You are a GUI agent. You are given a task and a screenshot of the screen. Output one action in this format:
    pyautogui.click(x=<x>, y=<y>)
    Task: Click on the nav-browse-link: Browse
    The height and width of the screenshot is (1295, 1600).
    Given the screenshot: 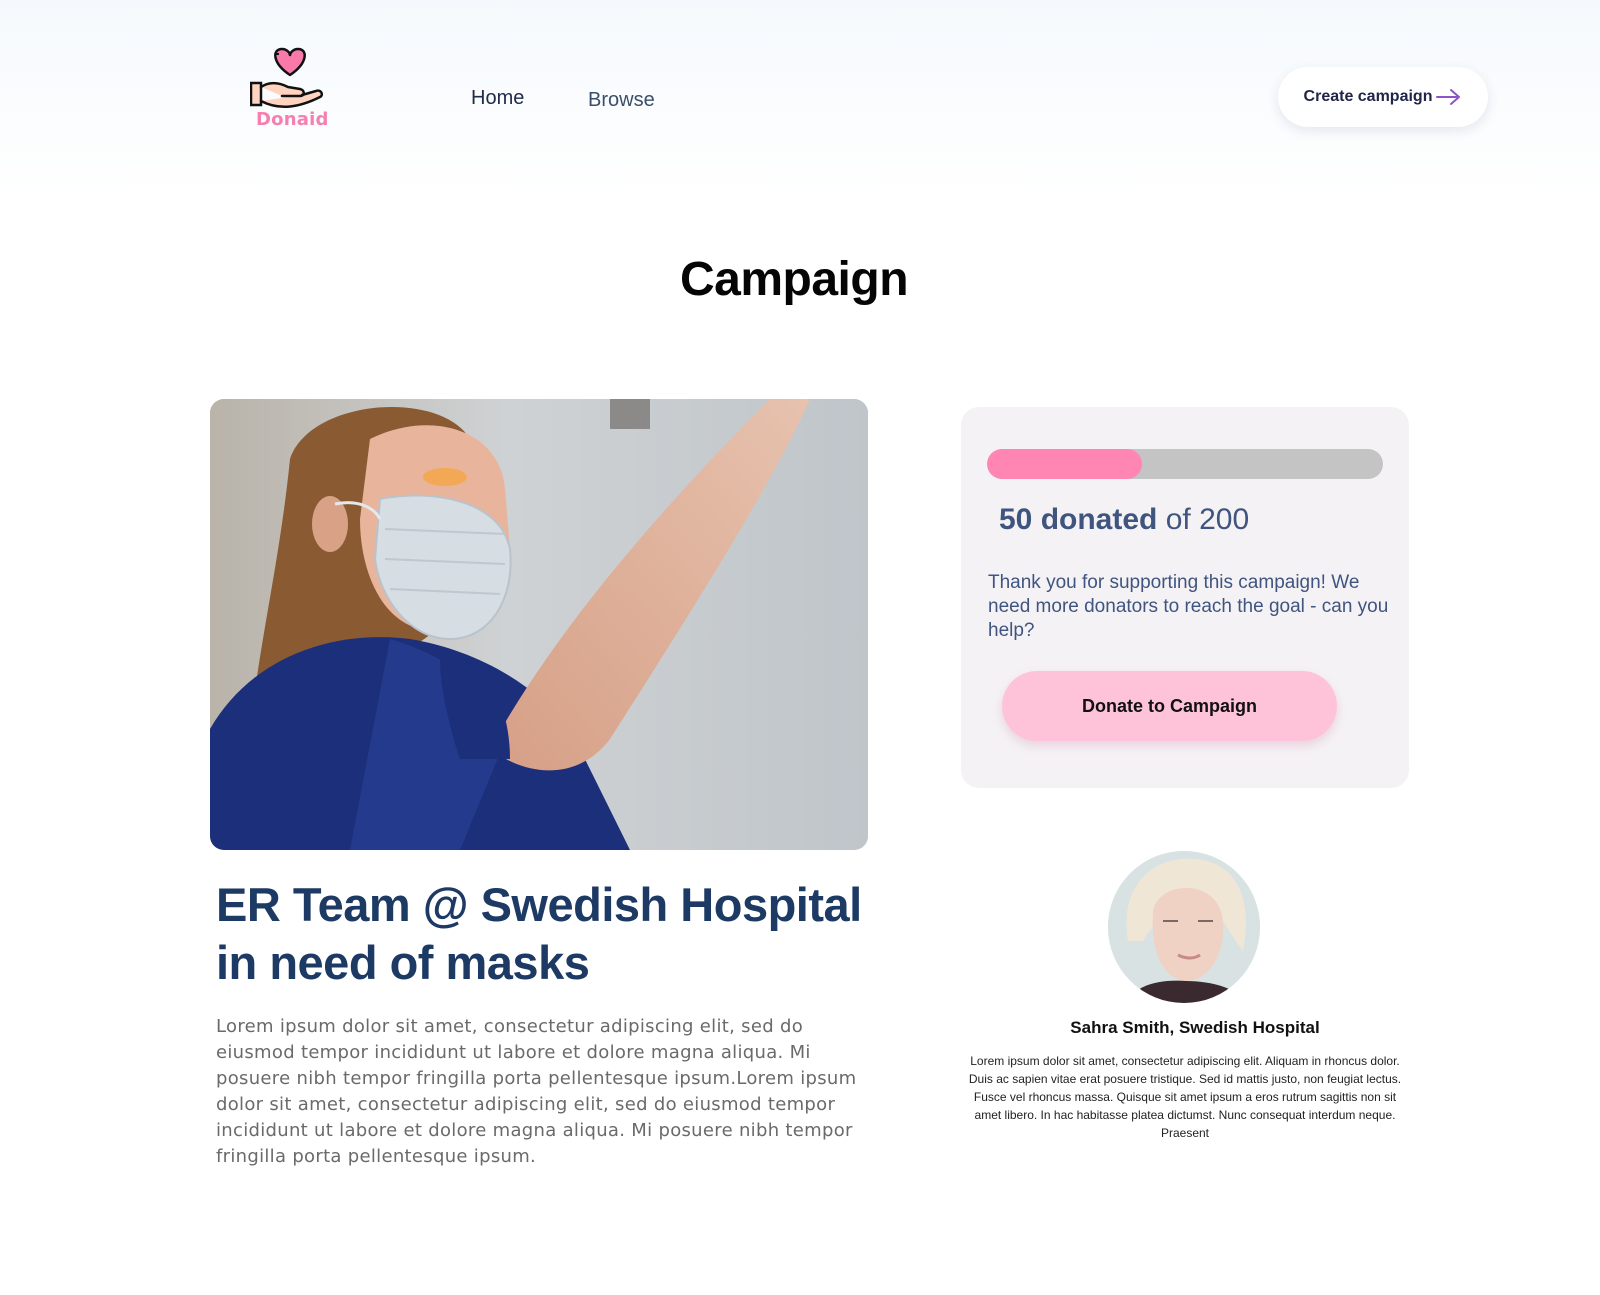 What is the action you would take?
    pyautogui.click(x=621, y=100)
    